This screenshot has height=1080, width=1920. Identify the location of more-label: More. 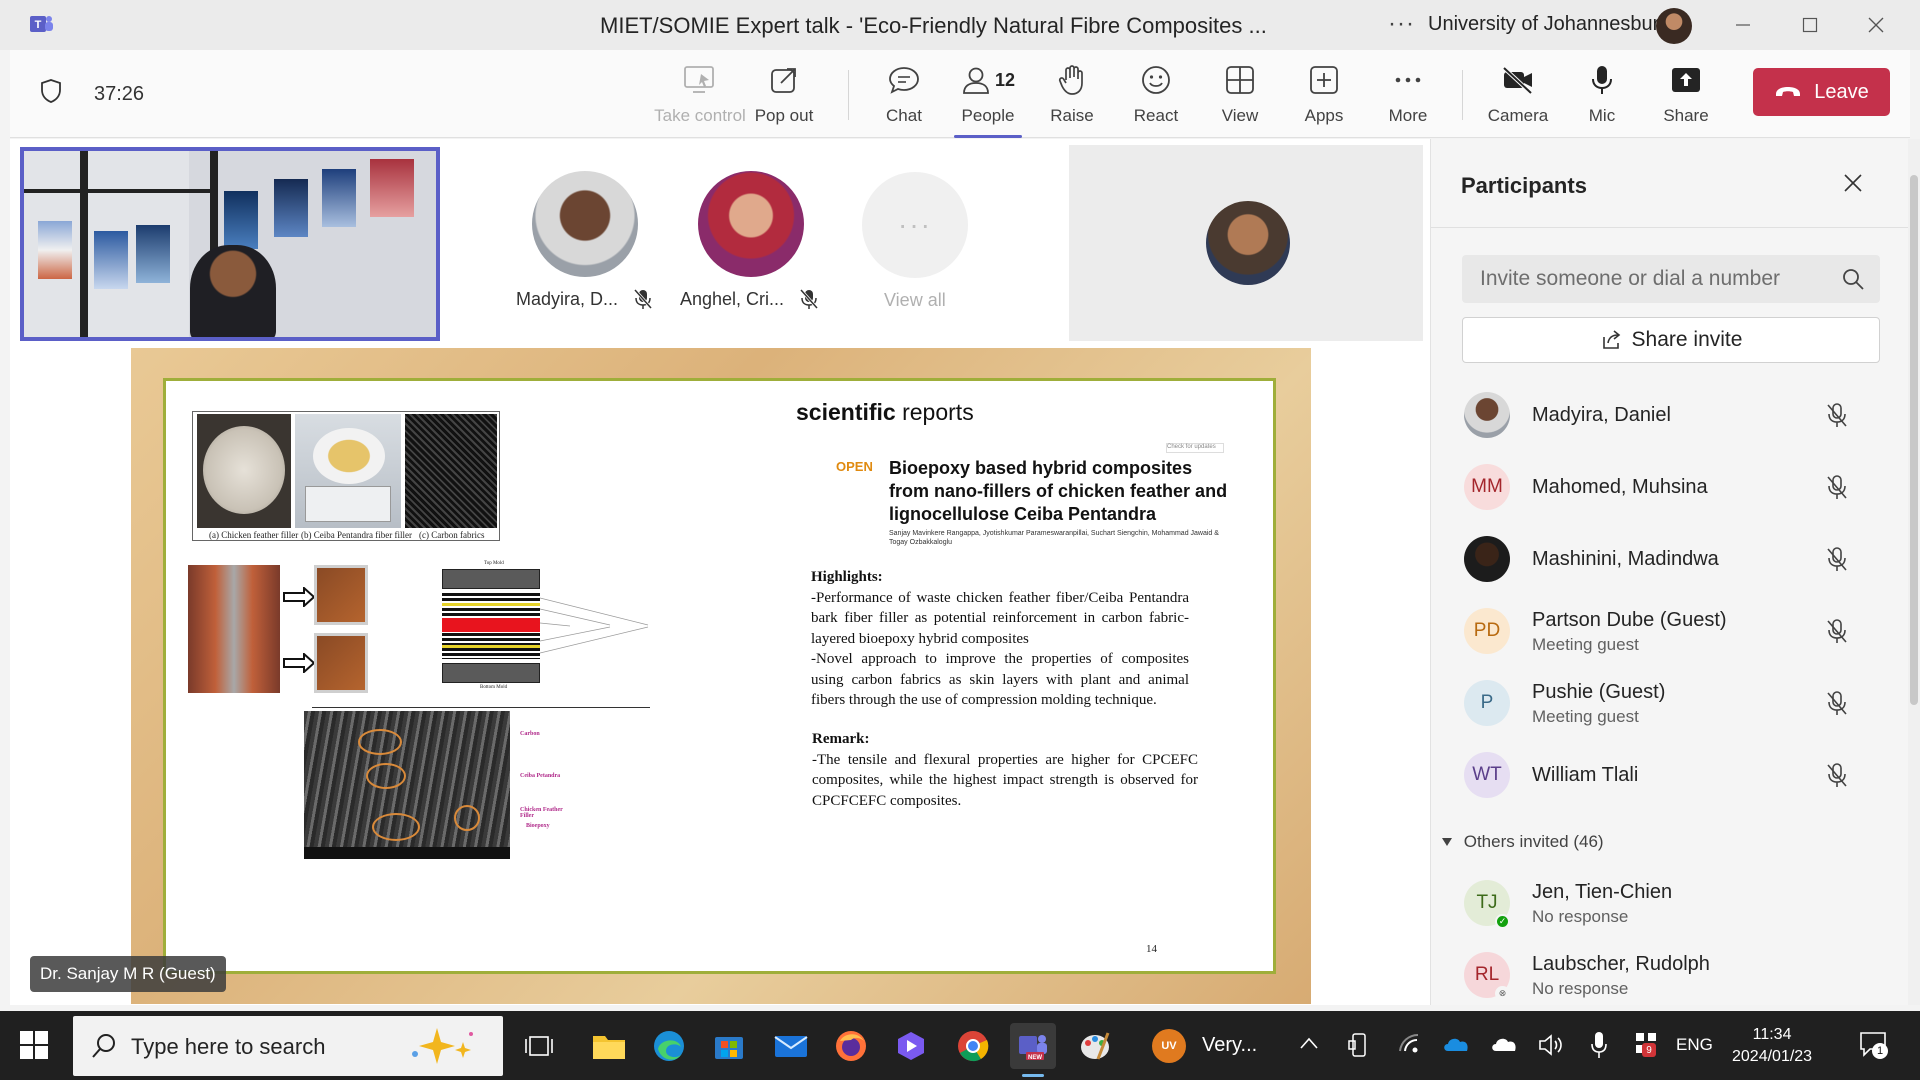
(1408, 115).